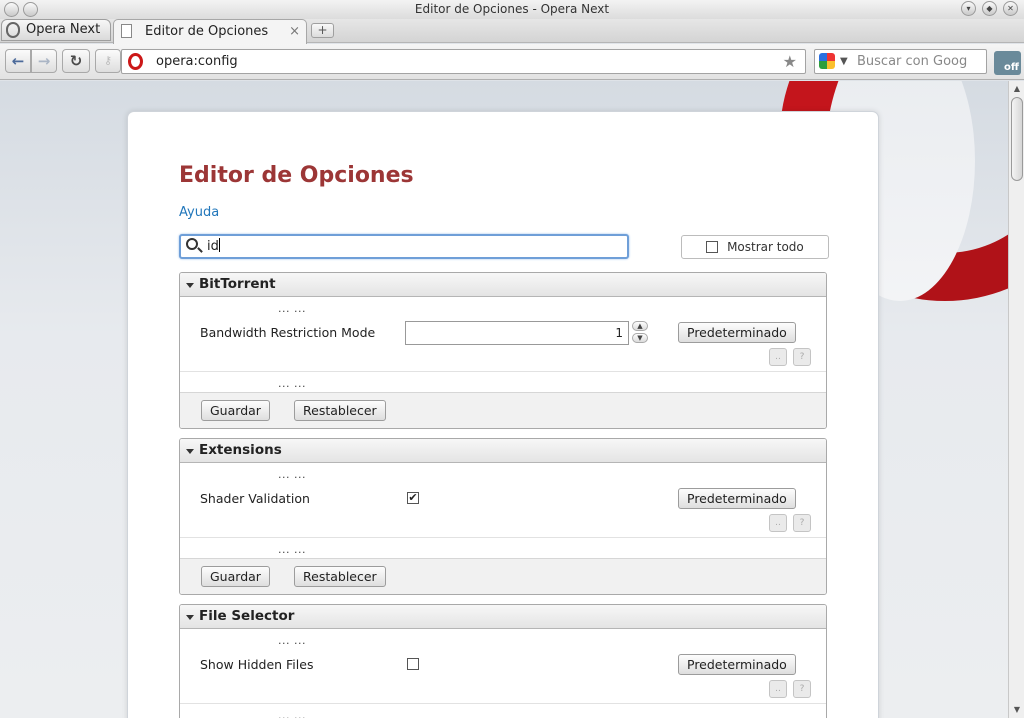 The image size is (1024, 718). Describe the element at coordinates (968, 8) in the screenshot. I see `minimize-button: ▾` at that location.